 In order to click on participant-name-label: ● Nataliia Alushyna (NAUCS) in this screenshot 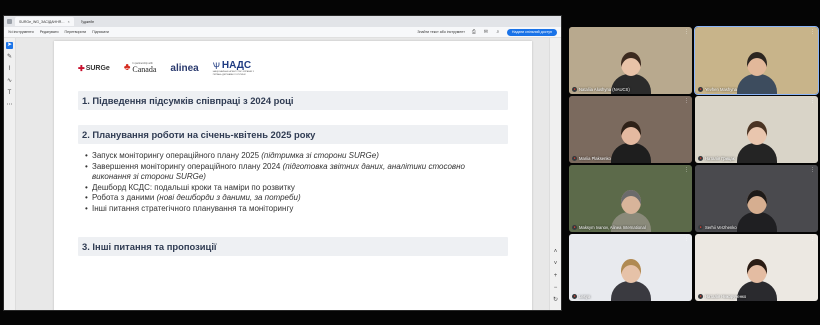, I will do `click(601, 89)`.